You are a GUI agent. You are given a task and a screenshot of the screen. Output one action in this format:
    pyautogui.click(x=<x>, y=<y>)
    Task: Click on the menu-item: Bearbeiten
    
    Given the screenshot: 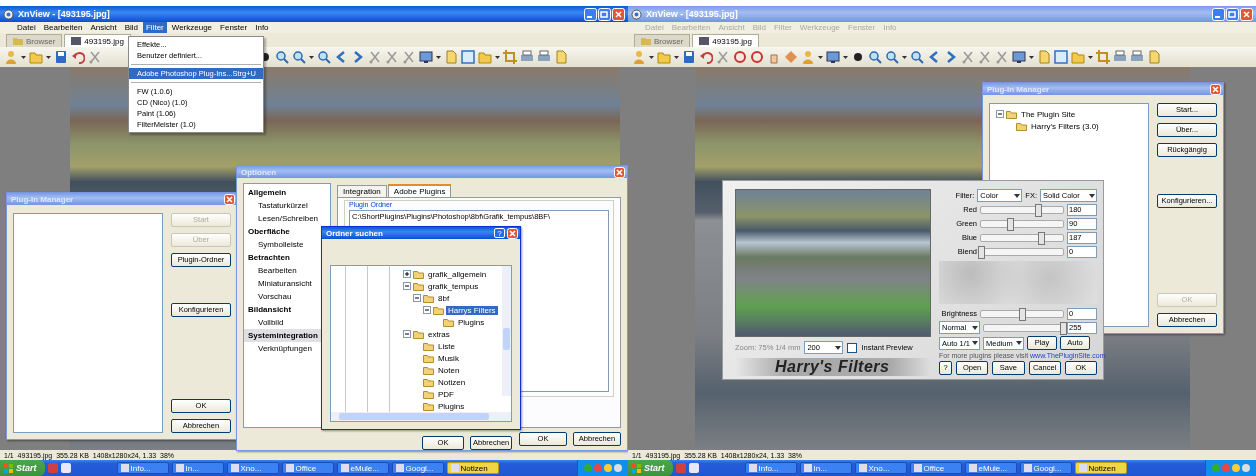 What is the action you would take?
    pyautogui.click(x=63, y=27)
    